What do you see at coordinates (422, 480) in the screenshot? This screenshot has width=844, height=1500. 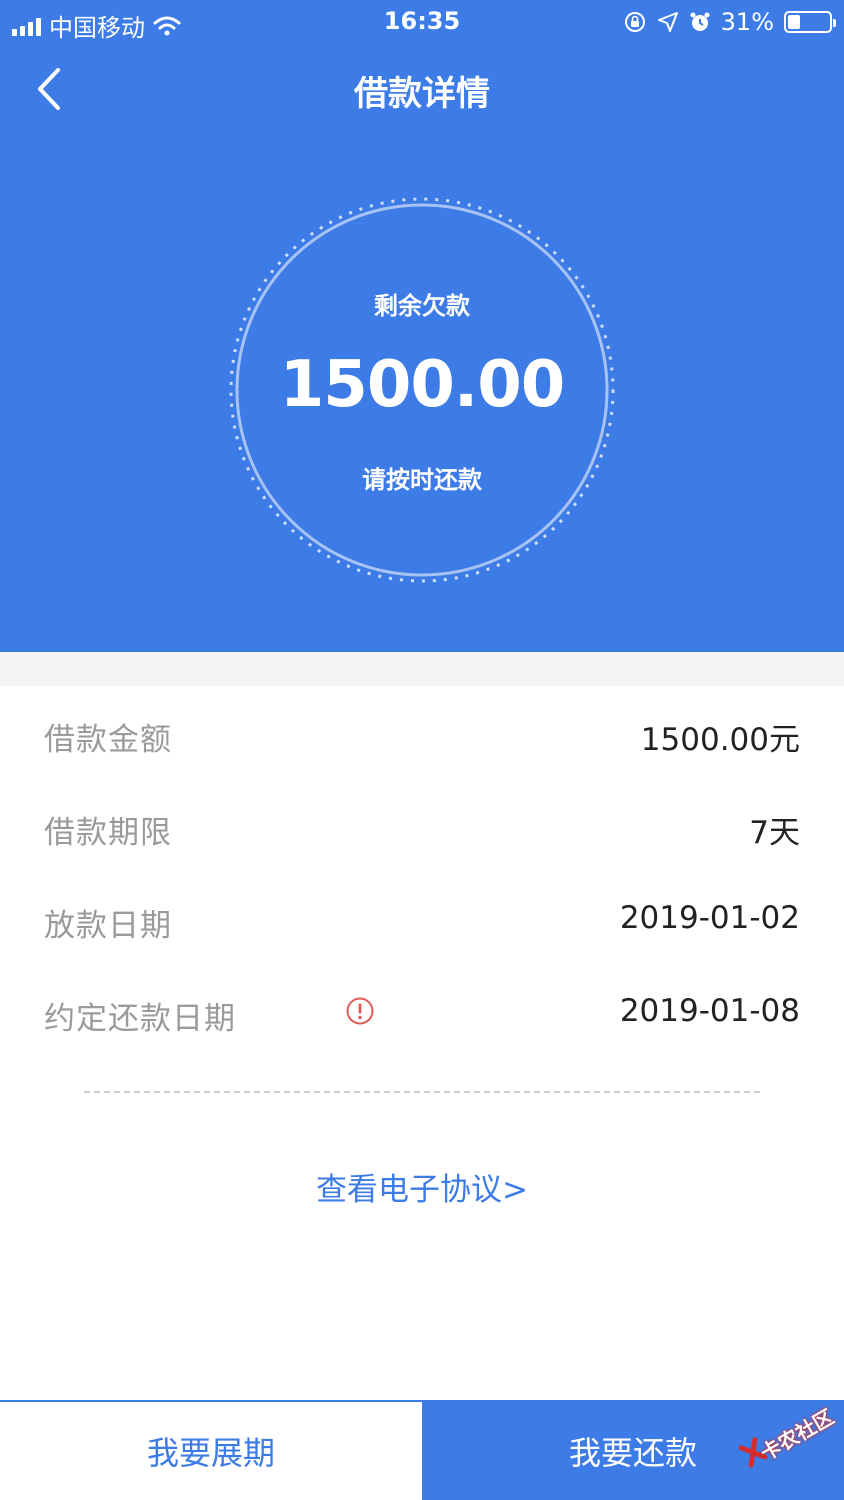 I see `repay-on-time-hint: 请按时还款` at bounding box center [422, 480].